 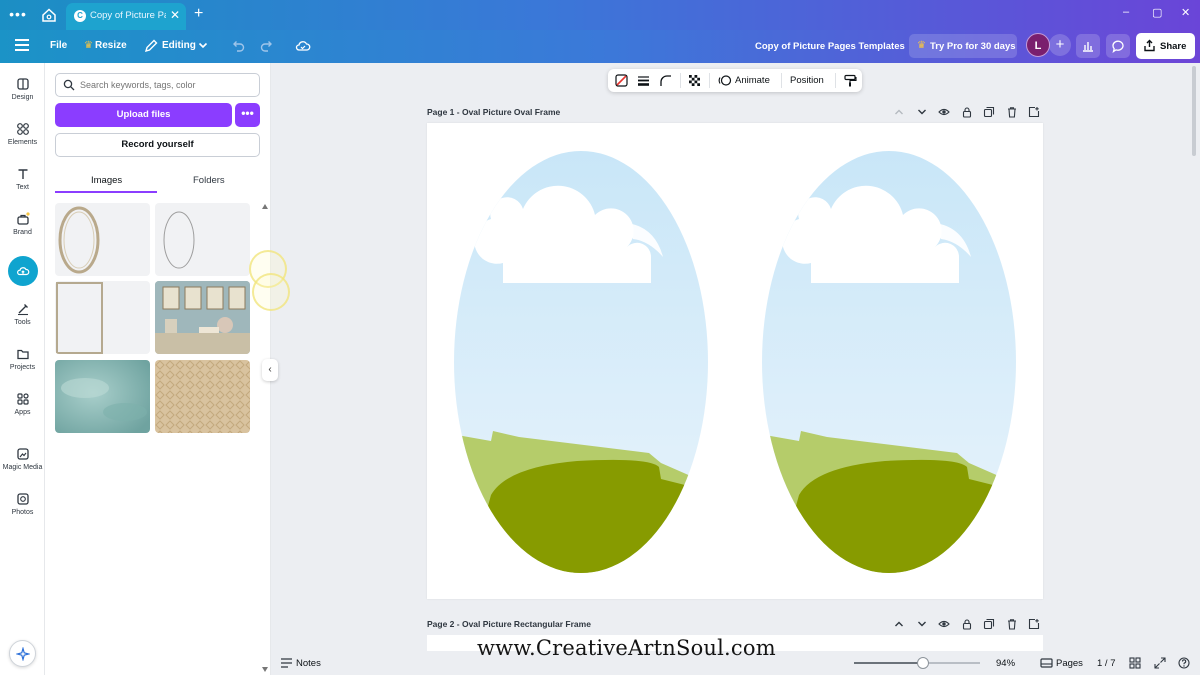 I want to click on maximize-button: ▢, so click(x=1157, y=12).